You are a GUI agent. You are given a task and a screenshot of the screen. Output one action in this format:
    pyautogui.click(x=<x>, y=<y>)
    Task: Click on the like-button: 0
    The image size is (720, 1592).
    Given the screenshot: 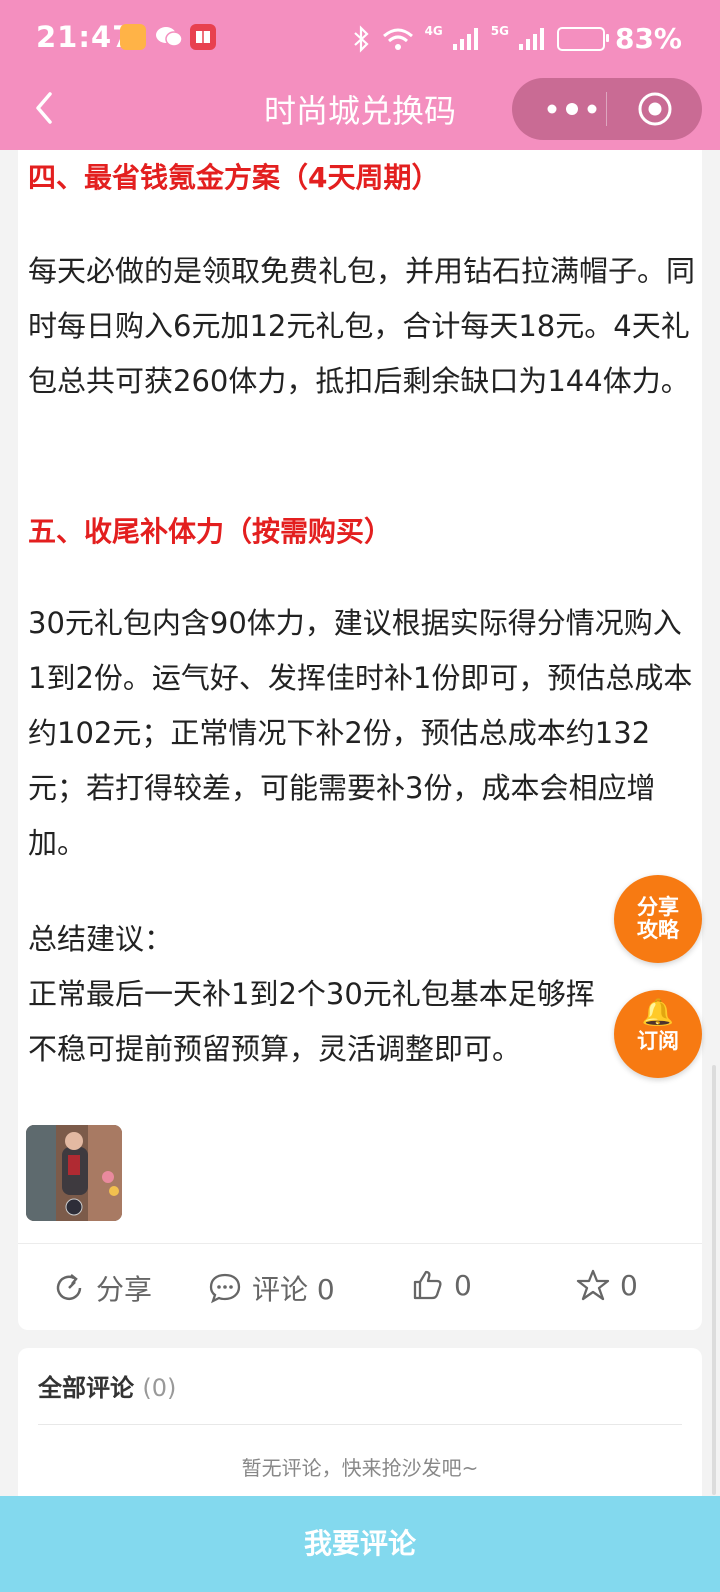 What is the action you would take?
    pyautogui.click(x=441, y=1285)
    